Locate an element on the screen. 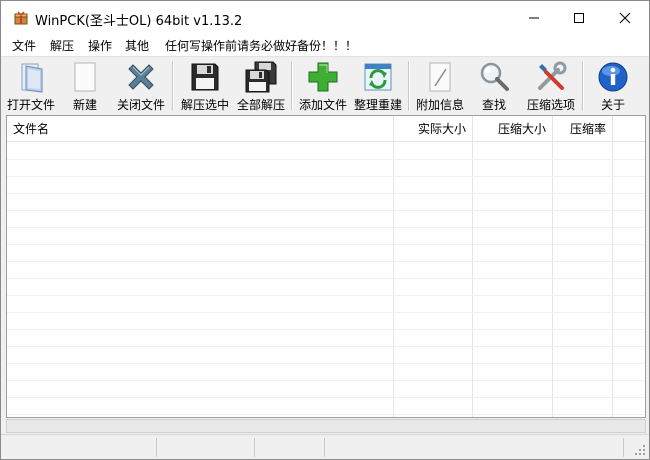 The height and width of the screenshot is (460, 650). status-bar is located at coordinates (325, 446).